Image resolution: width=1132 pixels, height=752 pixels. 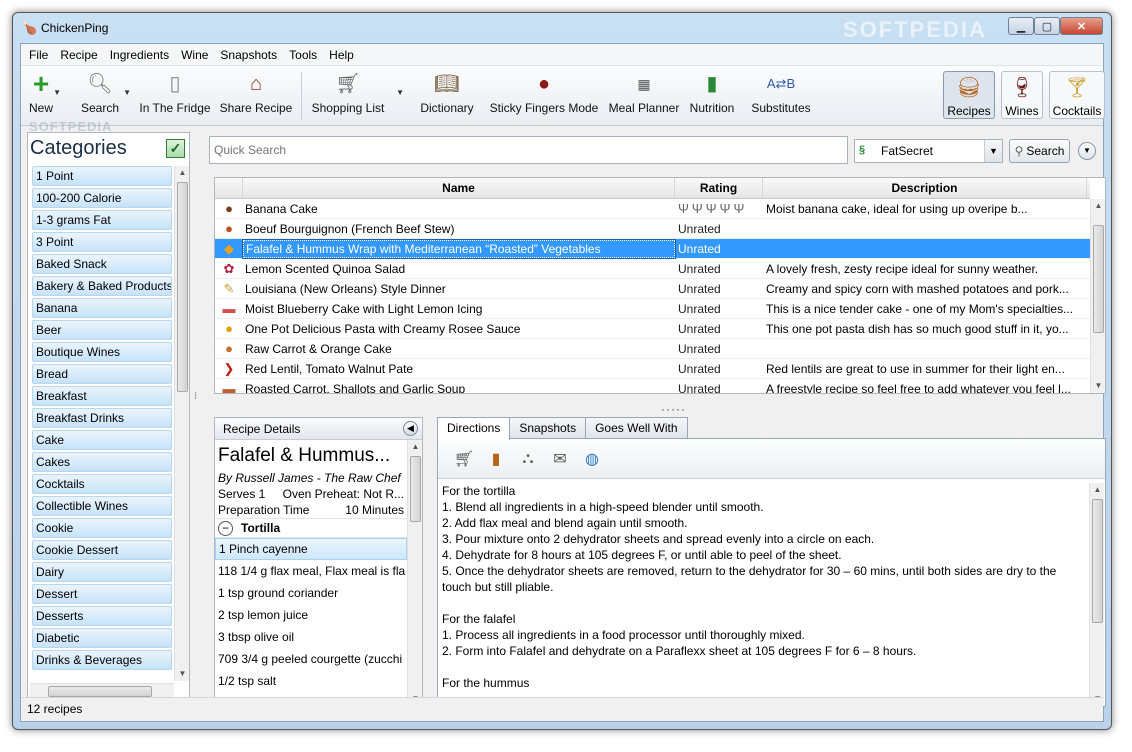 What do you see at coordinates (102, 418) in the screenshot?
I see `category-item: Breakfast Drinks` at bounding box center [102, 418].